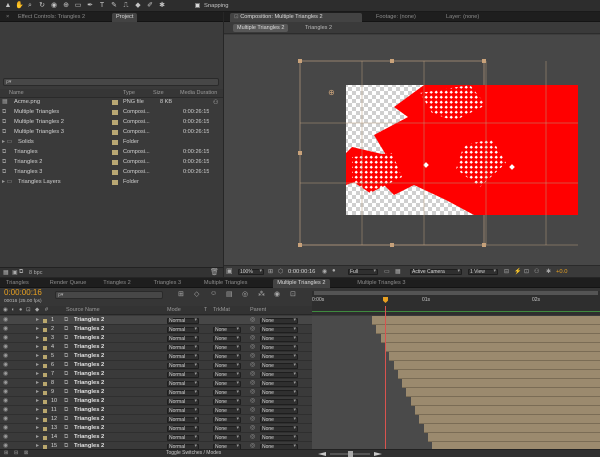  What do you see at coordinates (30, 6) in the screenshot?
I see `zoom-tool-icon: ⌕` at bounding box center [30, 6].